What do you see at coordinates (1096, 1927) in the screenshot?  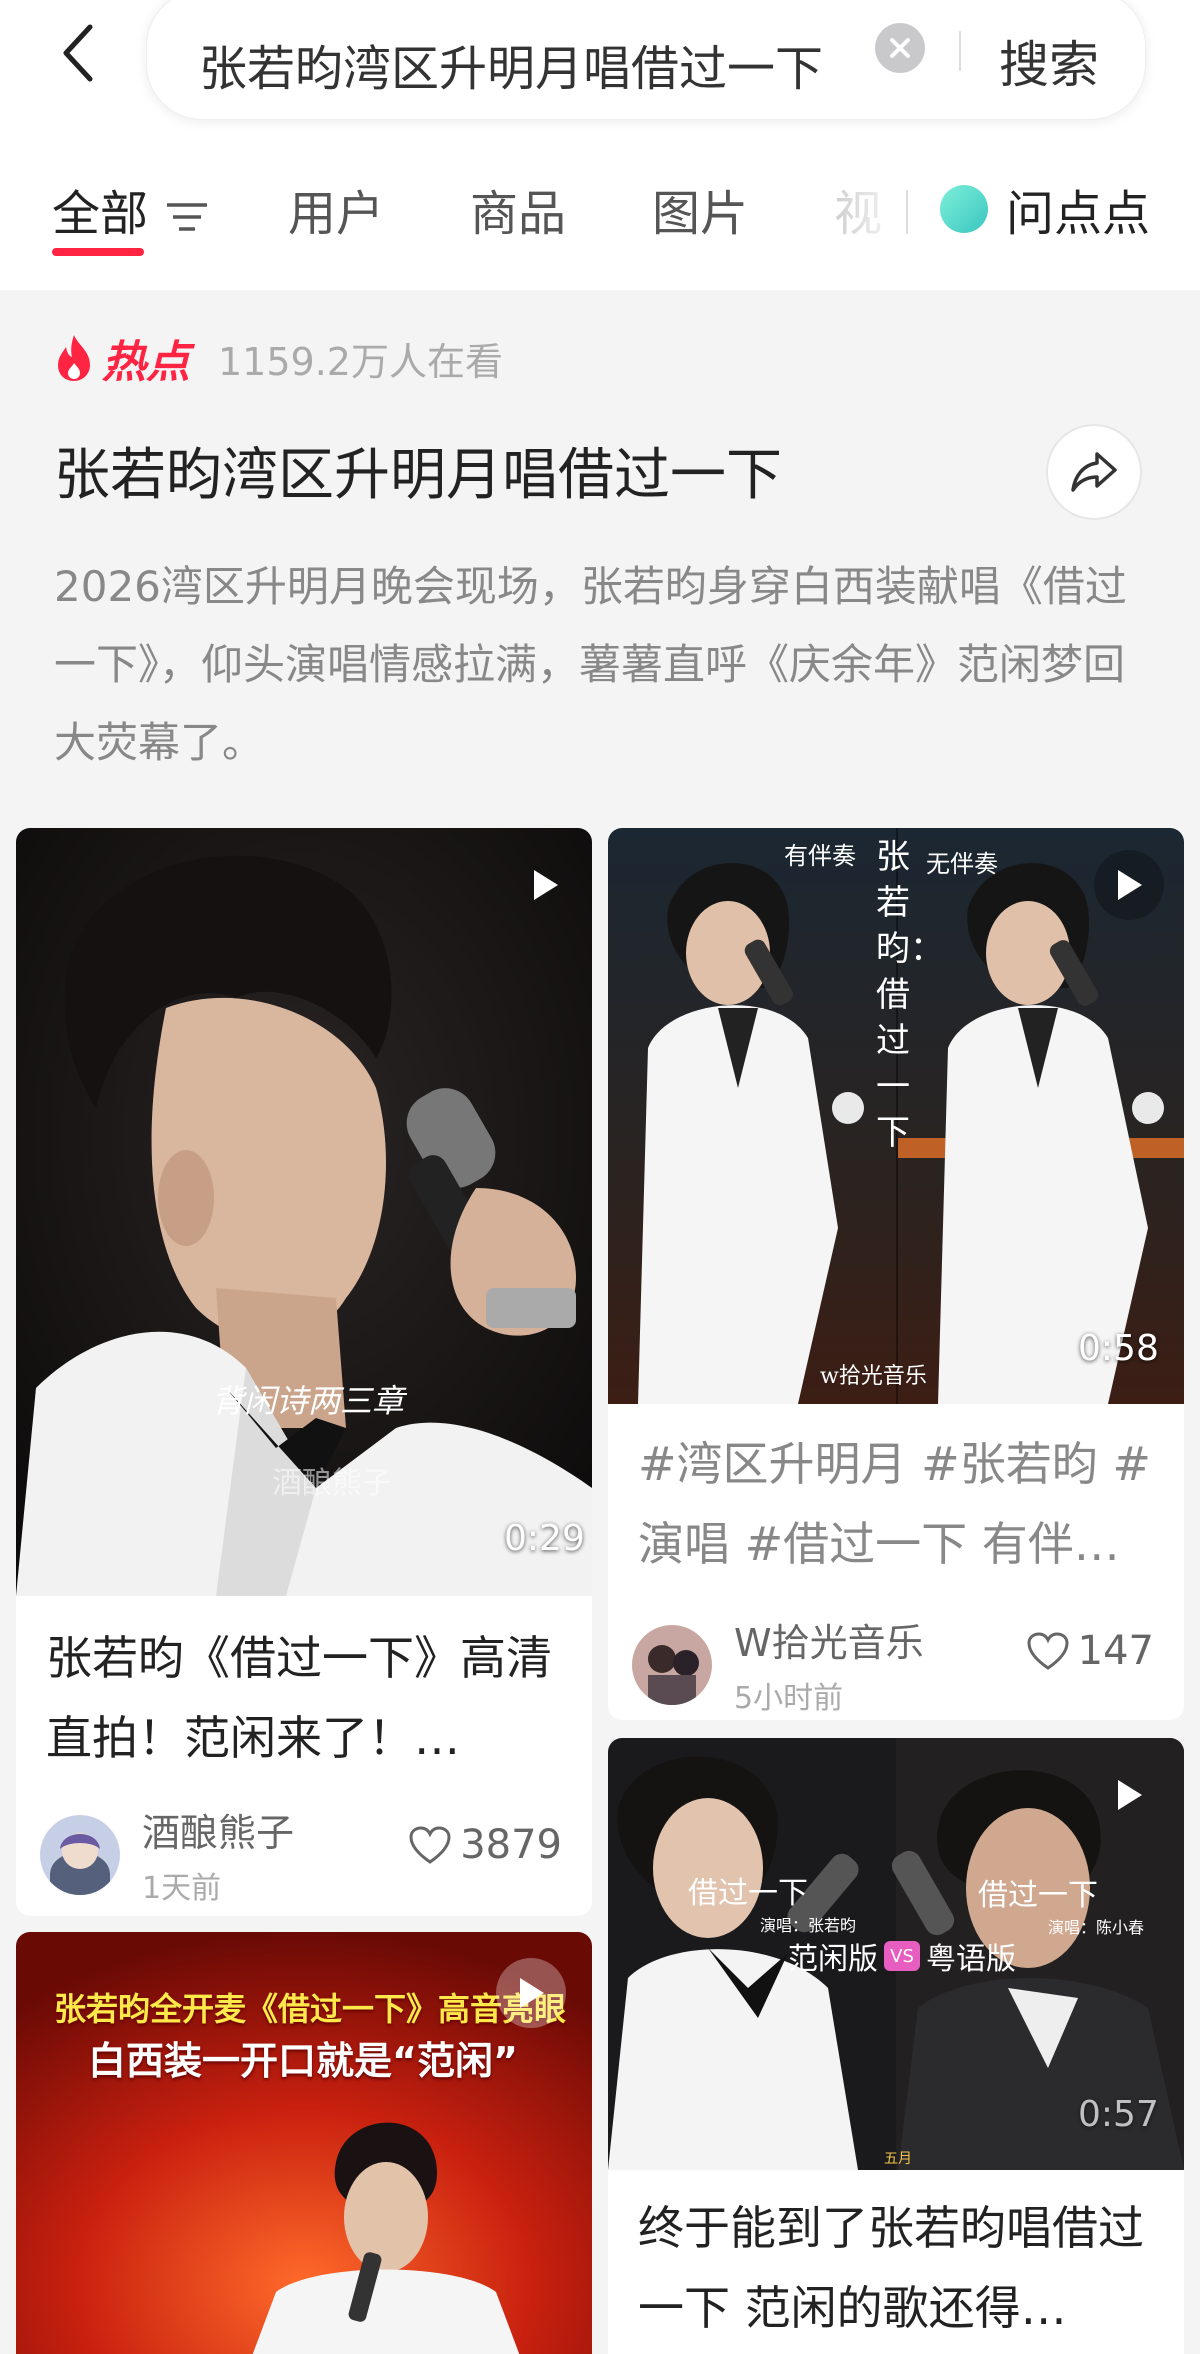 I see `right-singer-credit: 演唱：陈小春` at bounding box center [1096, 1927].